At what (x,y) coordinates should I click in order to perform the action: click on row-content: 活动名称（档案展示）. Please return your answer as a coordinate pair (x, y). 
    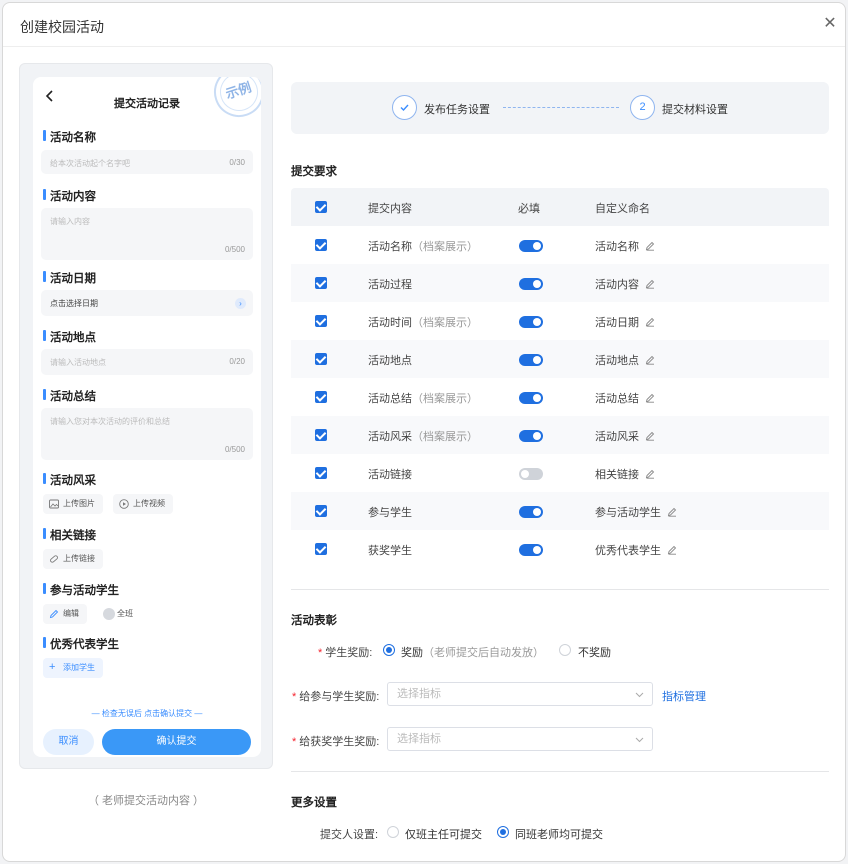
    Looking at the image, I should click on (423, 246).